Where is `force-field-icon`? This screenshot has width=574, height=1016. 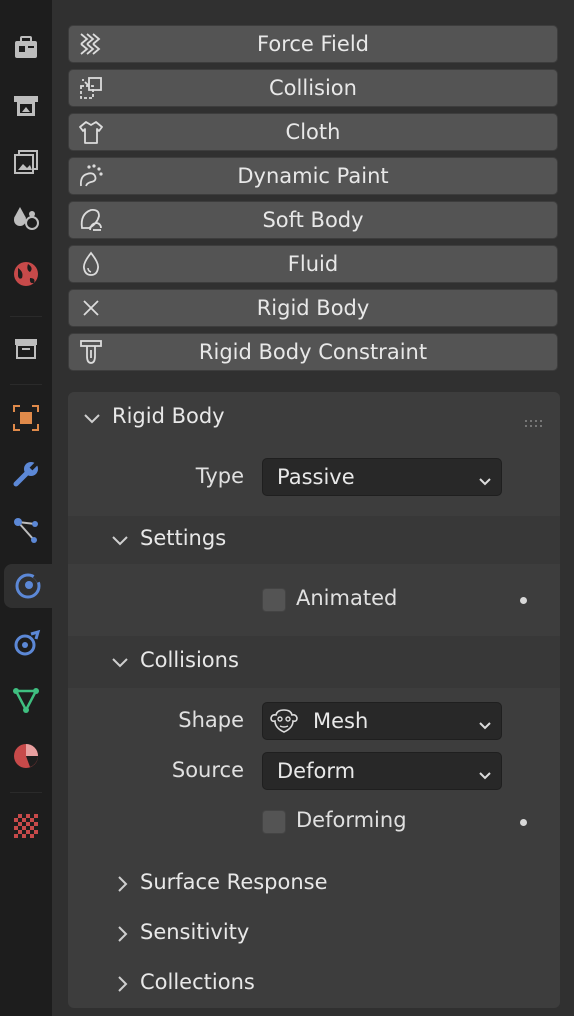
force-field-icon is located at coordinates (91, 44).